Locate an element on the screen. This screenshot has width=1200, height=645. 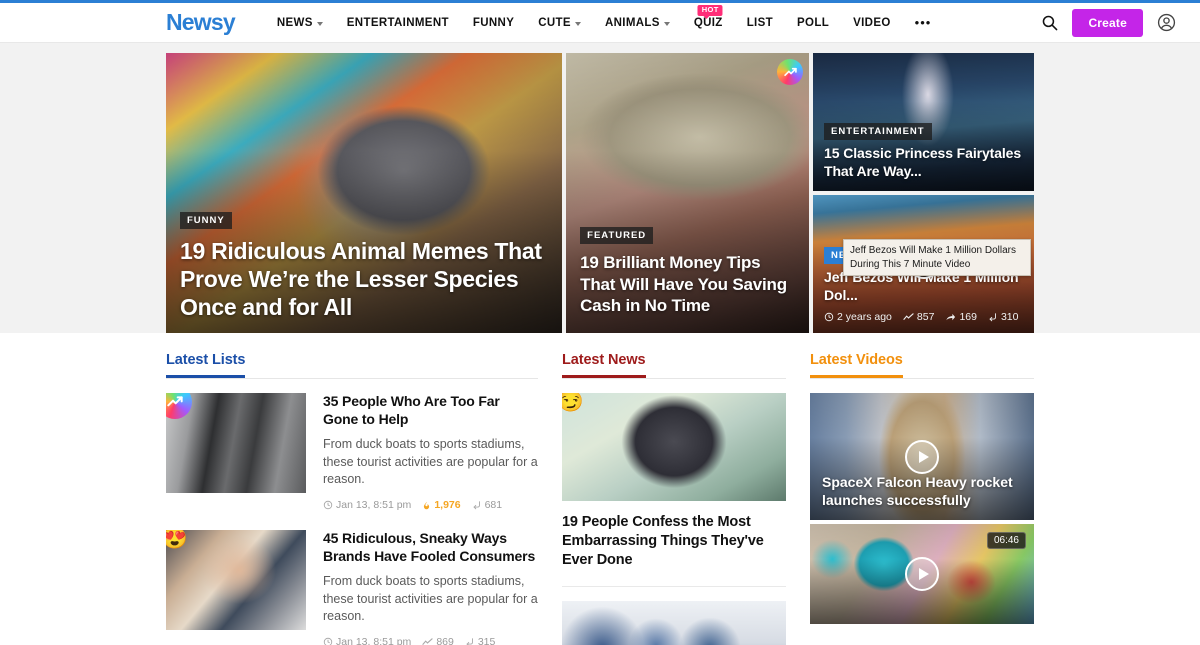
meta-comments: 681 is located at coordinates (487, 505).